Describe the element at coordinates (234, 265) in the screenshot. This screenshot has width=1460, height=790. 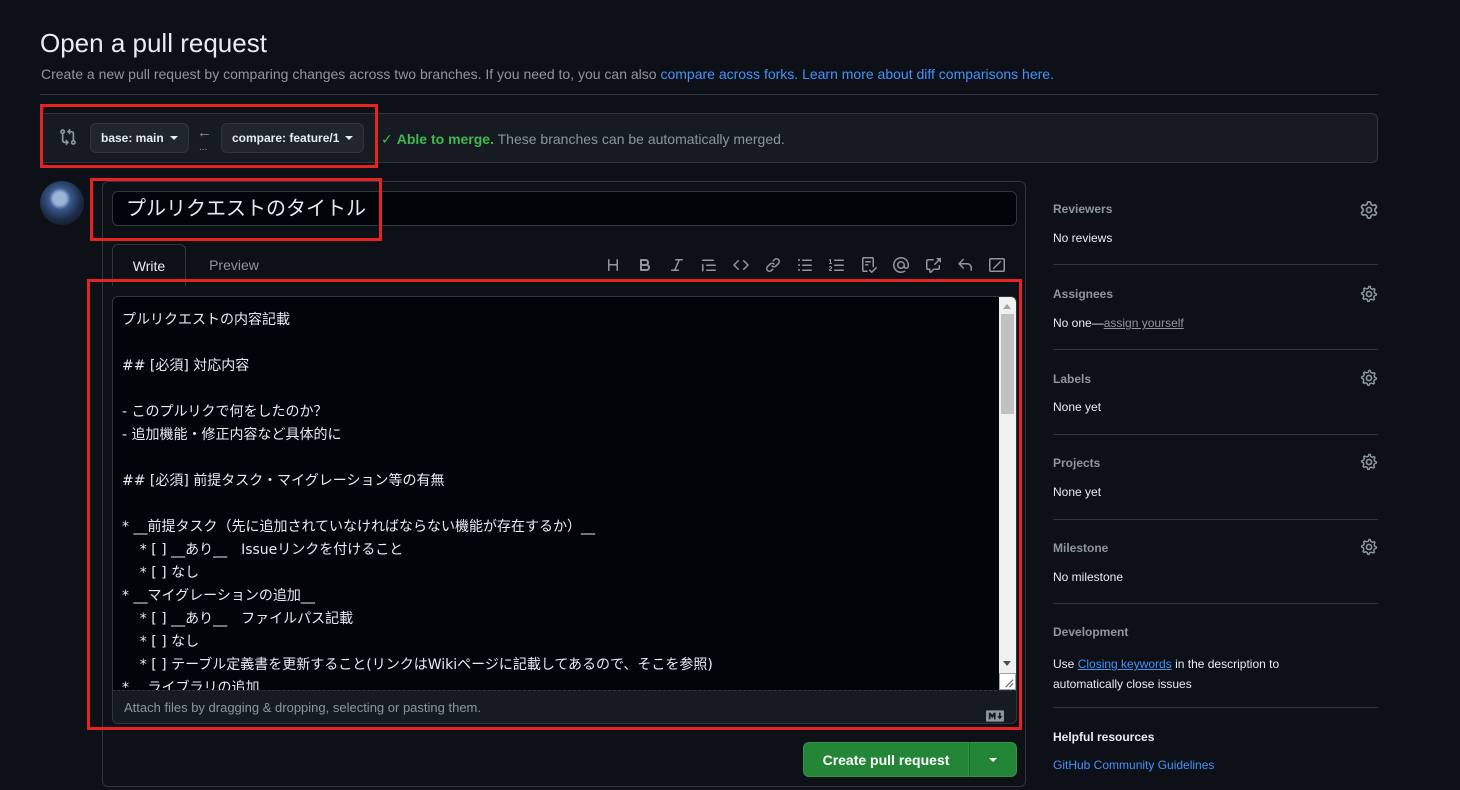
I see `tab-preview: Preview` at that location.